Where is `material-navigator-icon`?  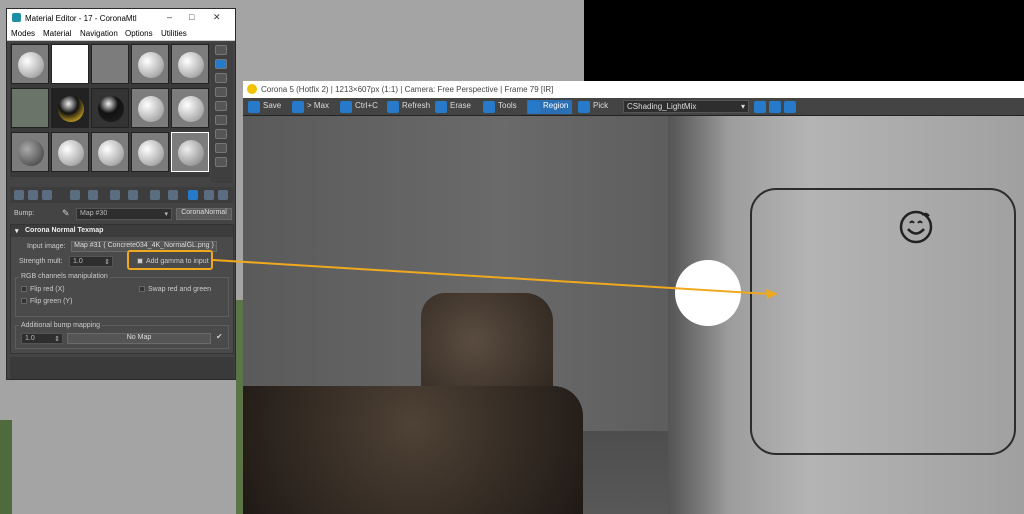 material-navigator-icon is located at coordinates (221, 162).